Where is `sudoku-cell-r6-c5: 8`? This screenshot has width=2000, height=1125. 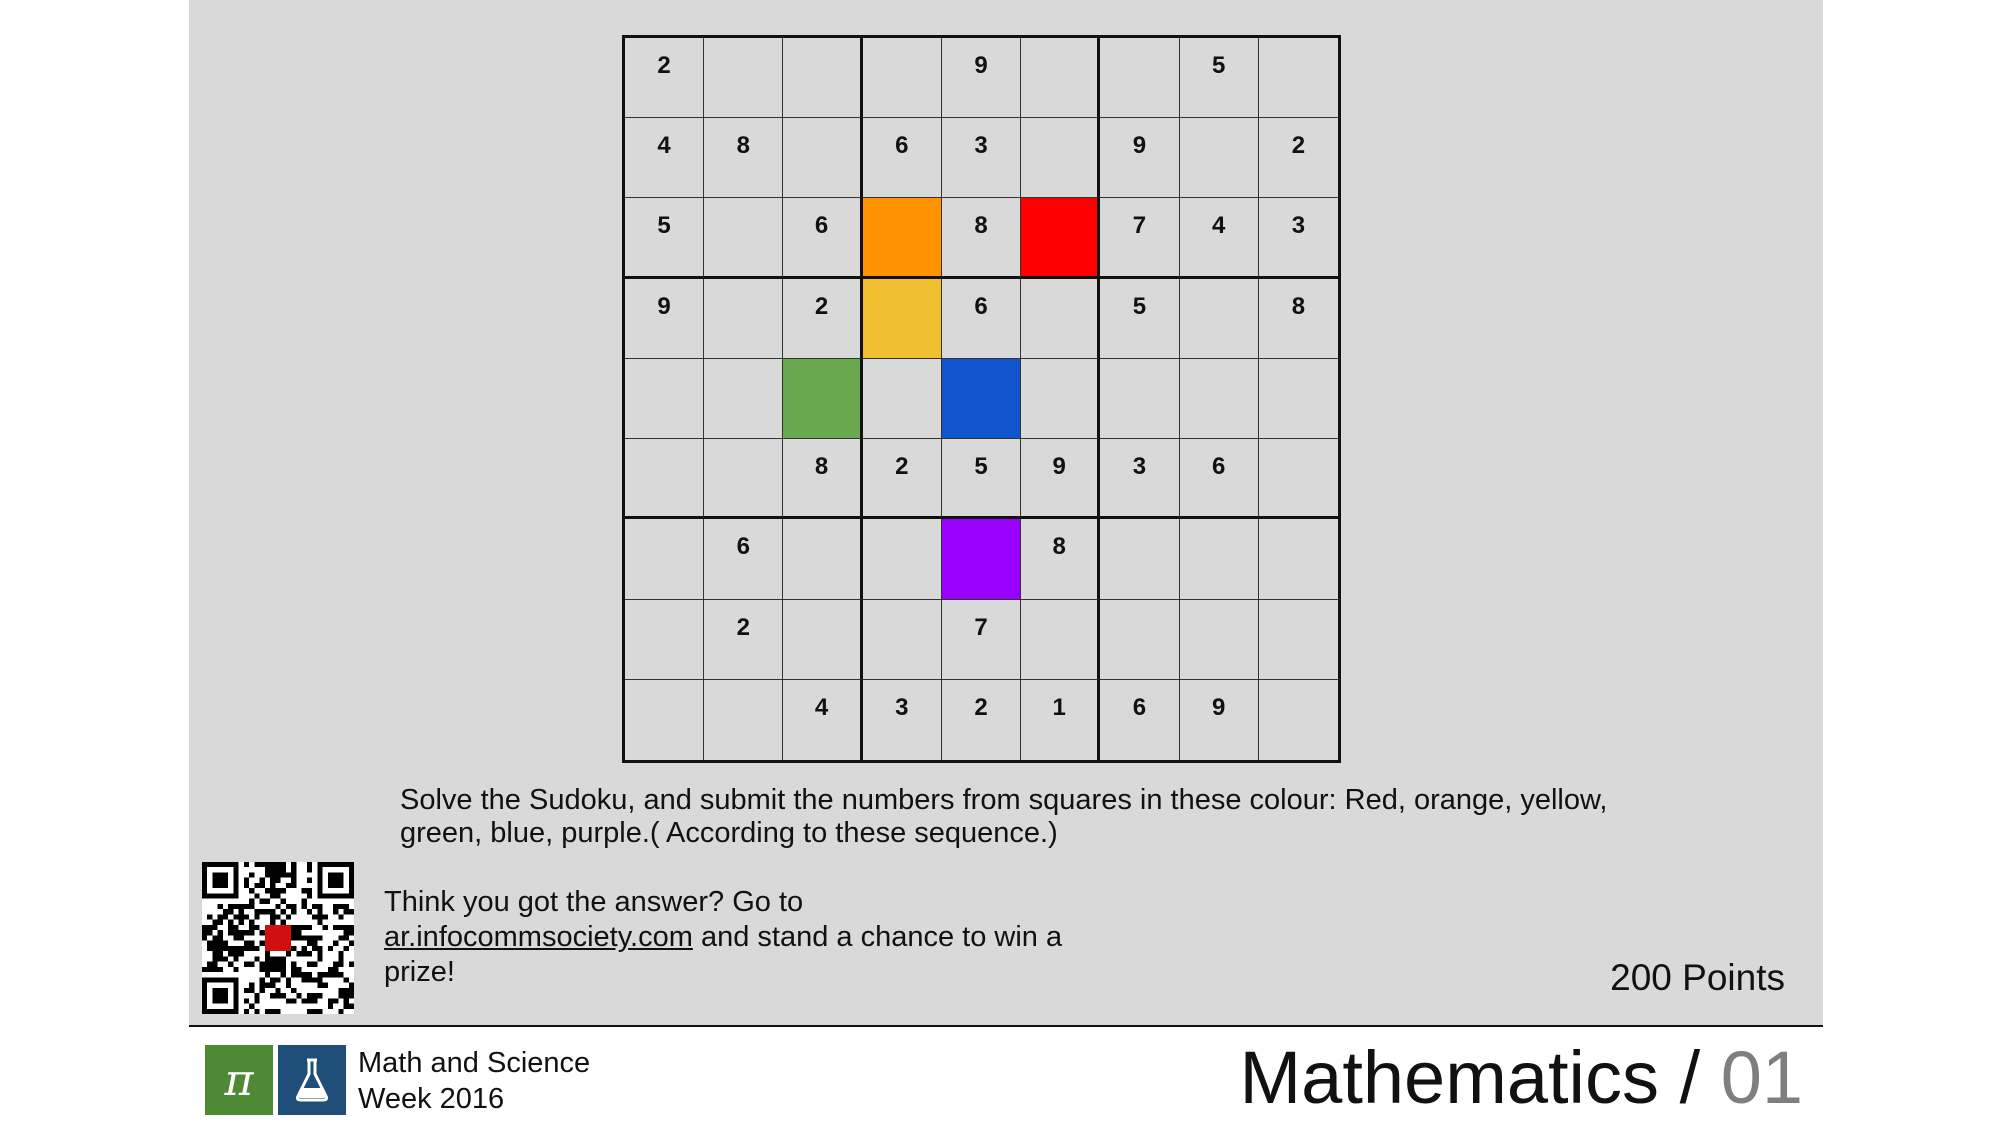 sudoku-cell-r6-c5: 8 is located at coordinates (1061, 559).